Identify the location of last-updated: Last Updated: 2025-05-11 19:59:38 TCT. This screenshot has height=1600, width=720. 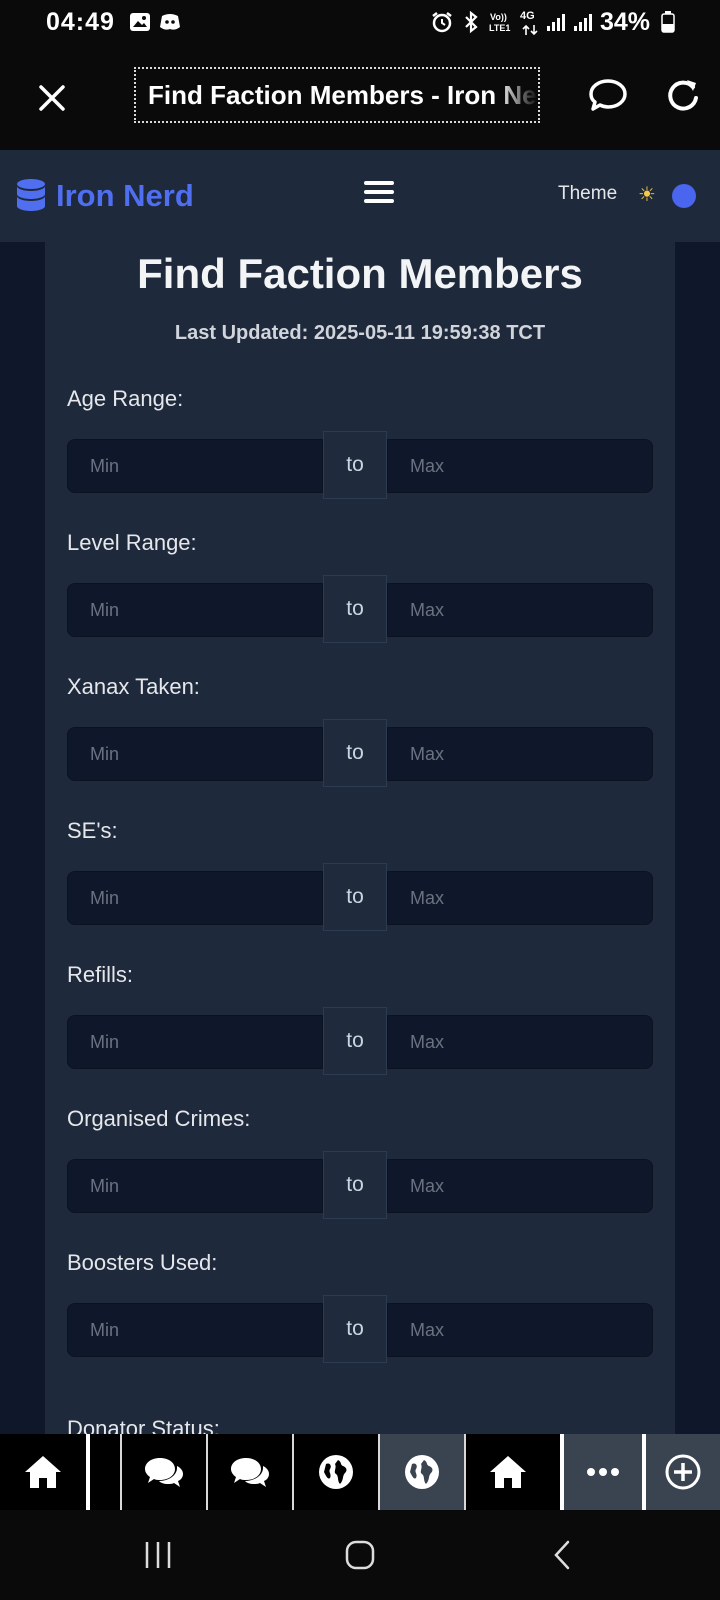
(360, 333).